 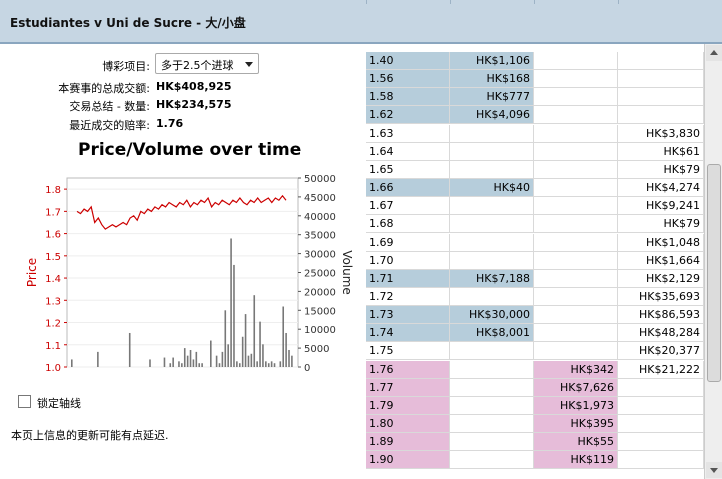 What do you see at coordinates (492, 60) in the screenshot?
I see `back-amount-cell: HK$1,106` at bounding box center [492, 60].